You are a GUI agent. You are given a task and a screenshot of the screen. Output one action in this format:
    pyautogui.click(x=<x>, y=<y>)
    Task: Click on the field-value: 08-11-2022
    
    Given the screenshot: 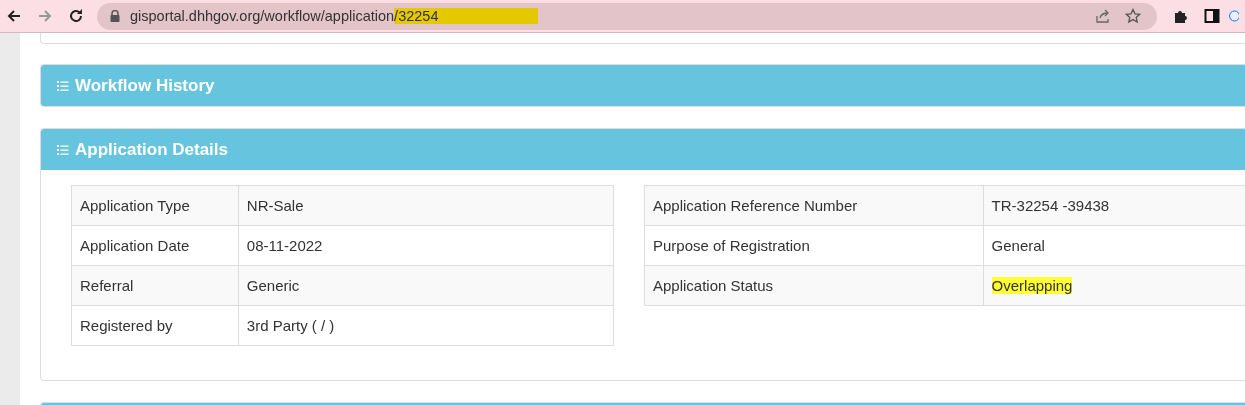 What is the action you would take?
    pyautogui.click(x=284, y=245)
    